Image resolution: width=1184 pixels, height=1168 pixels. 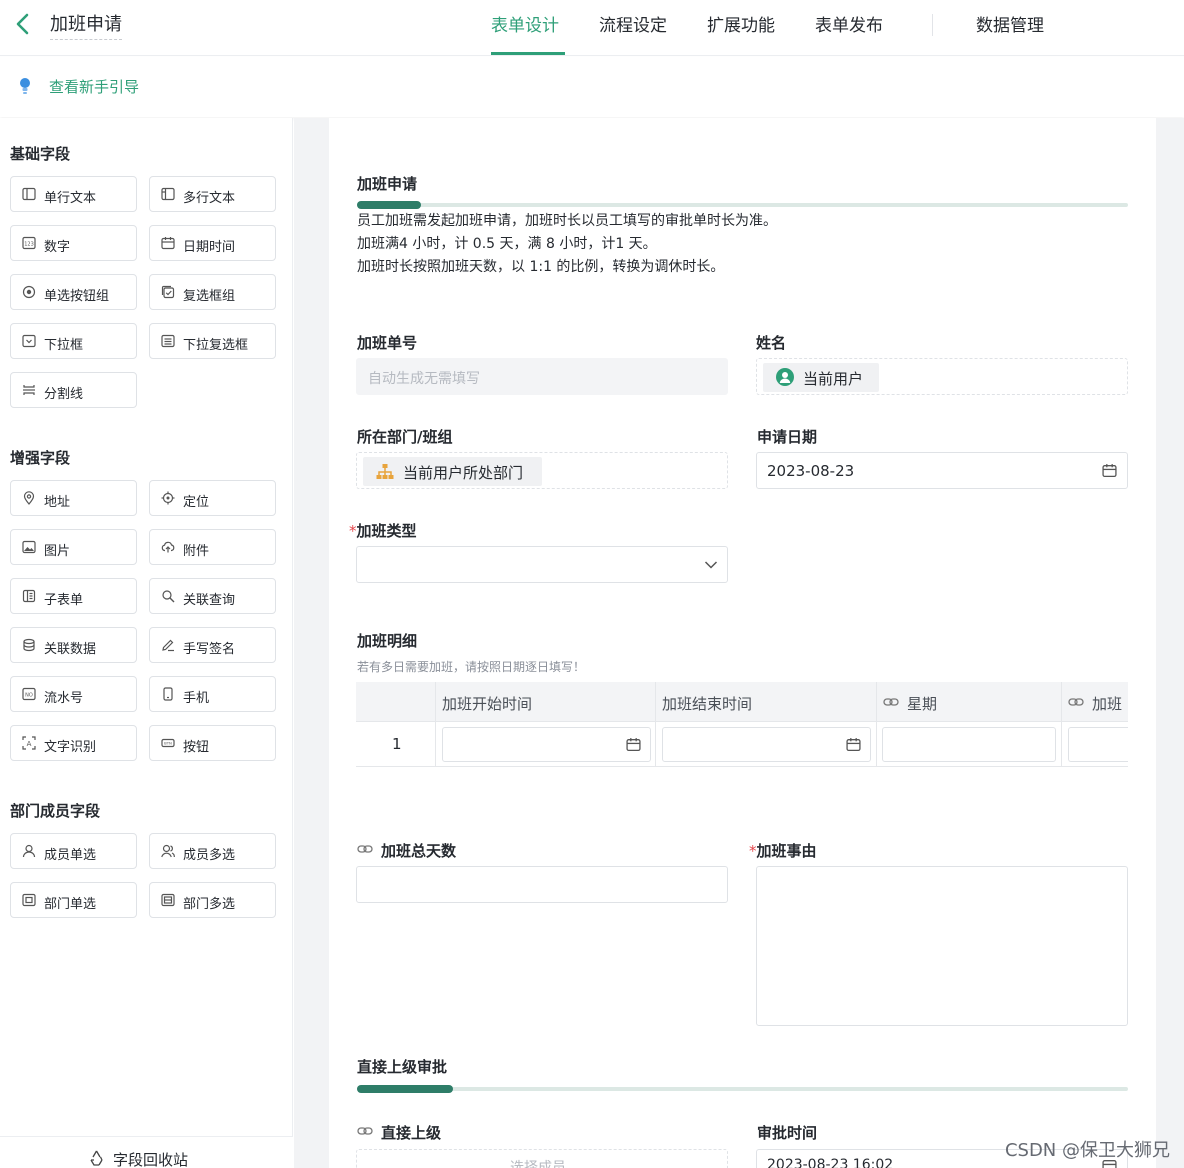 What do you see at coordinates (833, 379) in the screenshot?
I see `current-user-text: 当前用户` at bounding box center [833, 379].